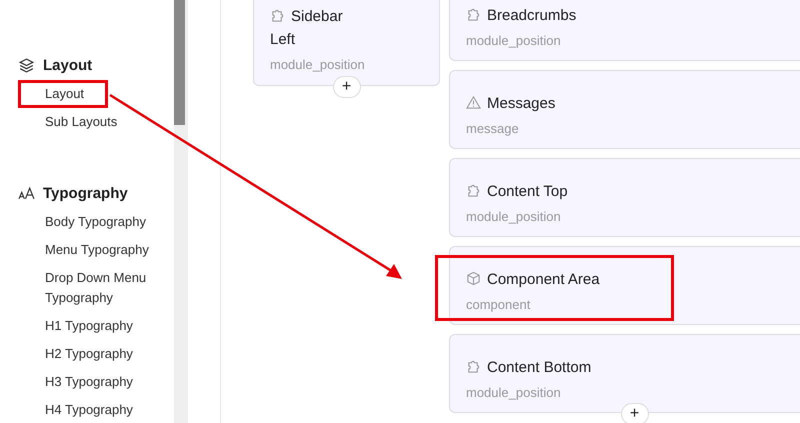  Describe the element at coordinates (88, 122) in the screenshot. I see `nav-link: Sub Layouts` at that location.